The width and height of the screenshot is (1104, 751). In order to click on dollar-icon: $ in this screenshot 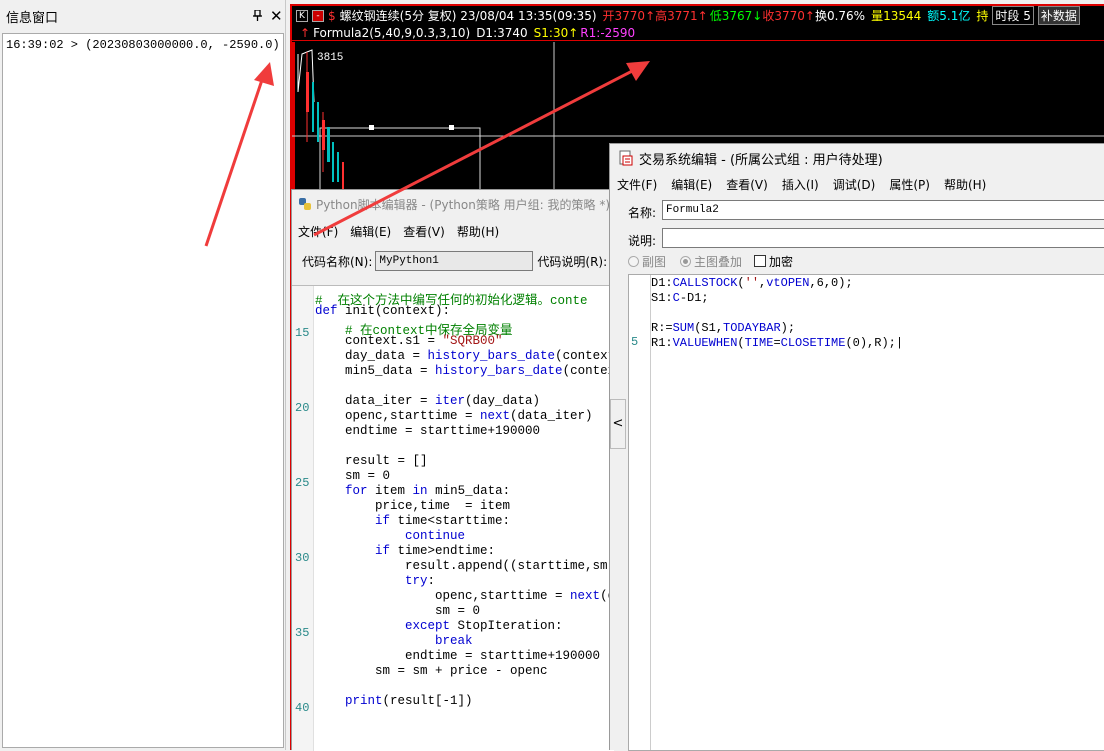, I will do `click(332, 15)`.